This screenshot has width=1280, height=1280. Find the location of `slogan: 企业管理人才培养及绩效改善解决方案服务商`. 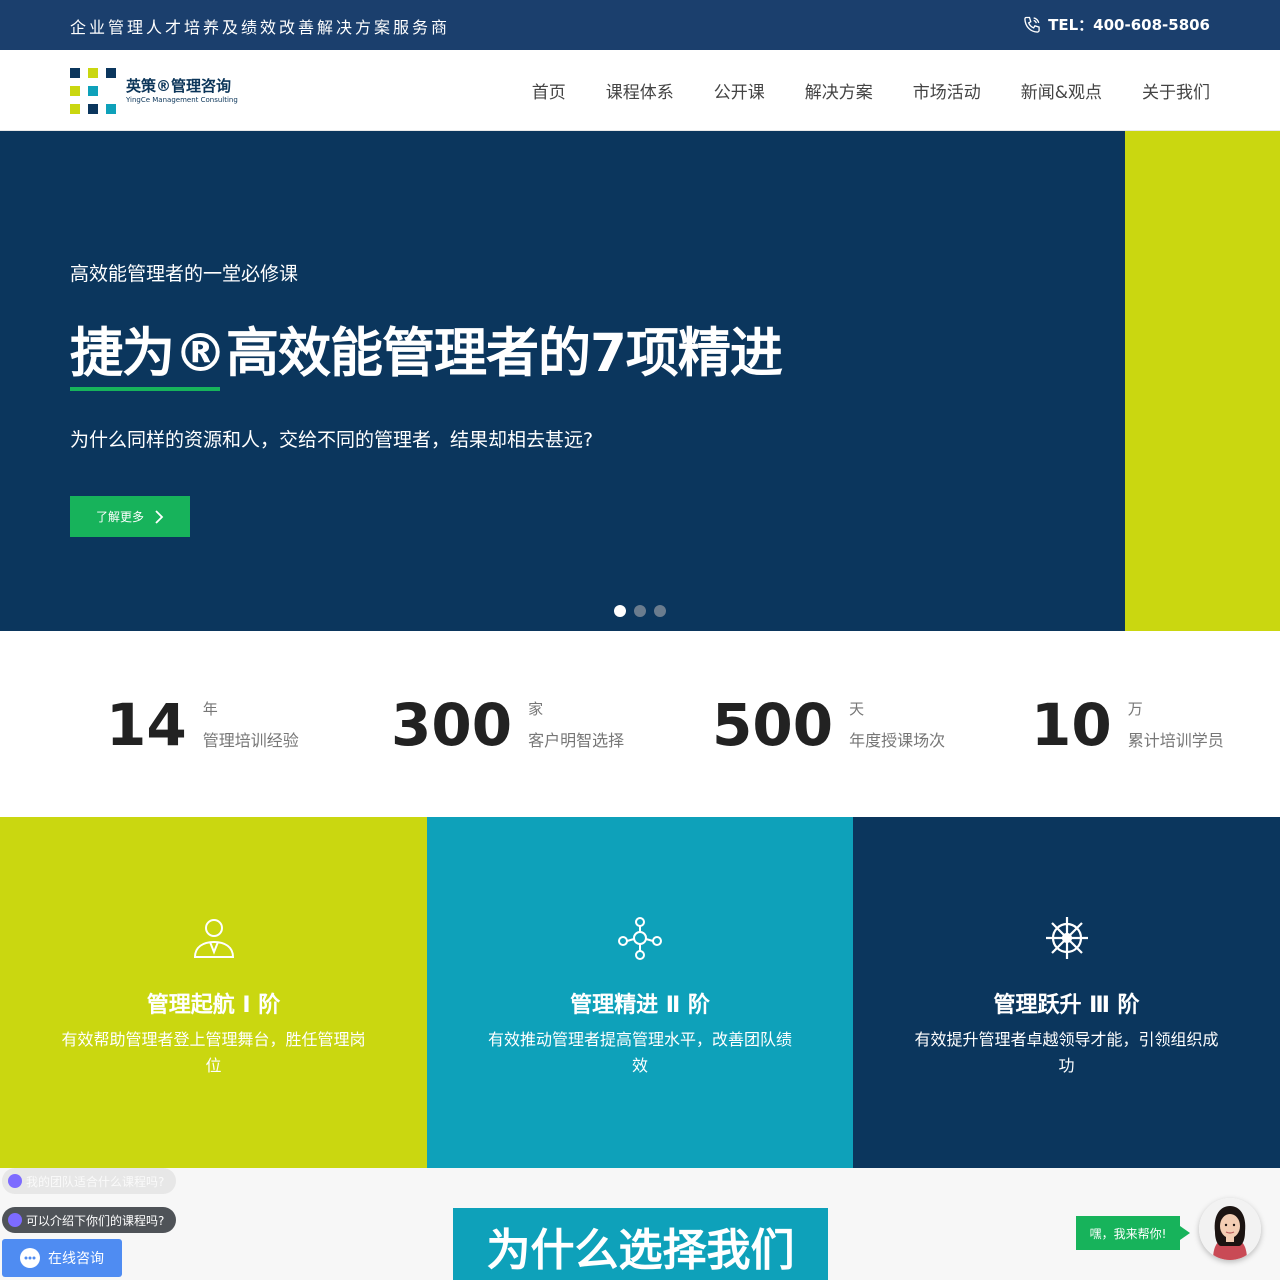

slogan: 企业管理人才培养及绩效改善解决方案服务商 is located at coordinates (260, 27).